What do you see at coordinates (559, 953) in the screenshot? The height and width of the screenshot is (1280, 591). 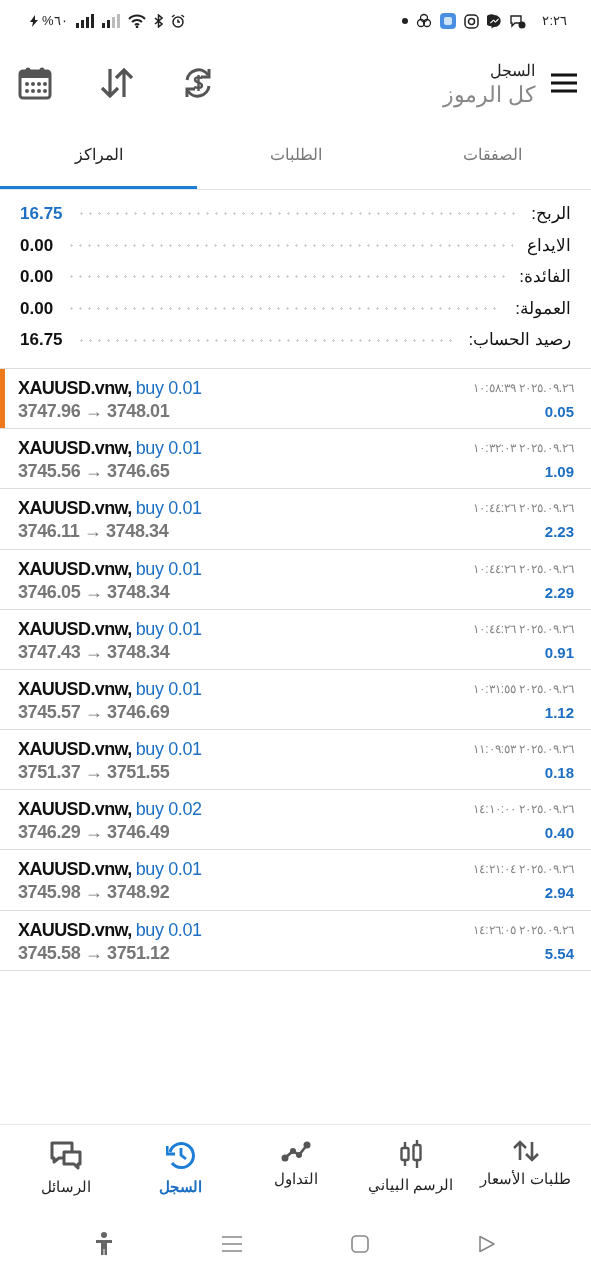 I see `profit-value: 5.54` at bounding box center [559, 953].